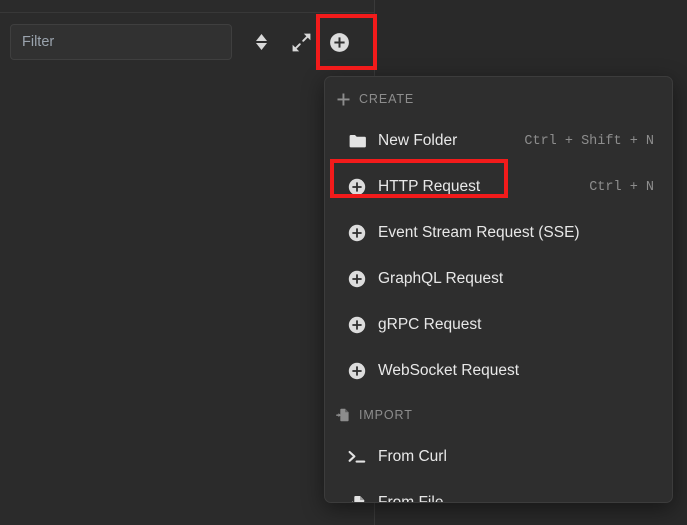 Image resolution: width=687 pixels, height=525 pixels. I want to click on sort-button, so click(261, 42).